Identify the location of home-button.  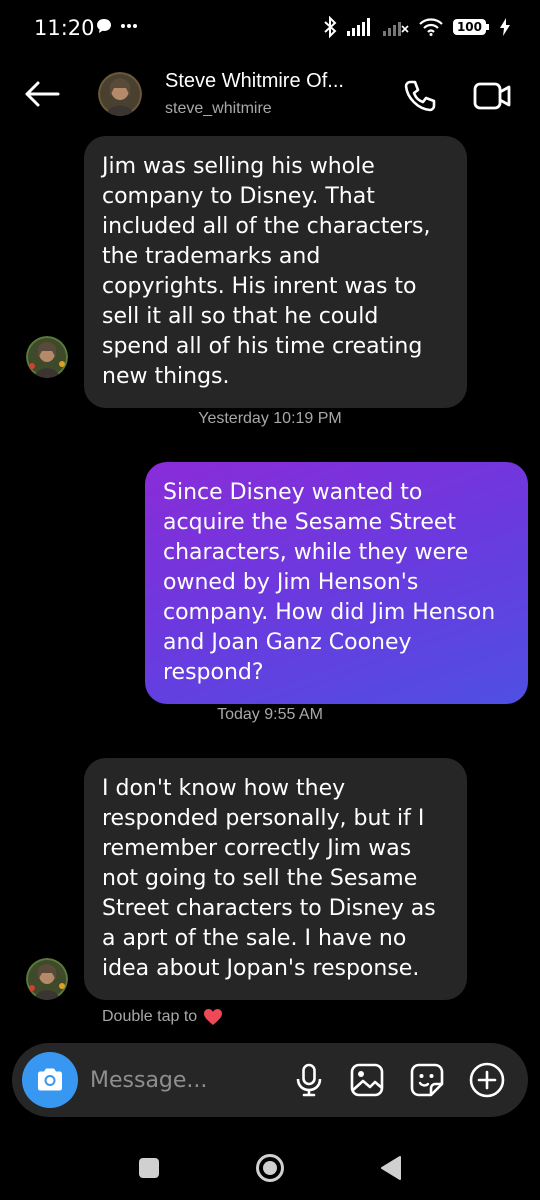
(270, 1168).